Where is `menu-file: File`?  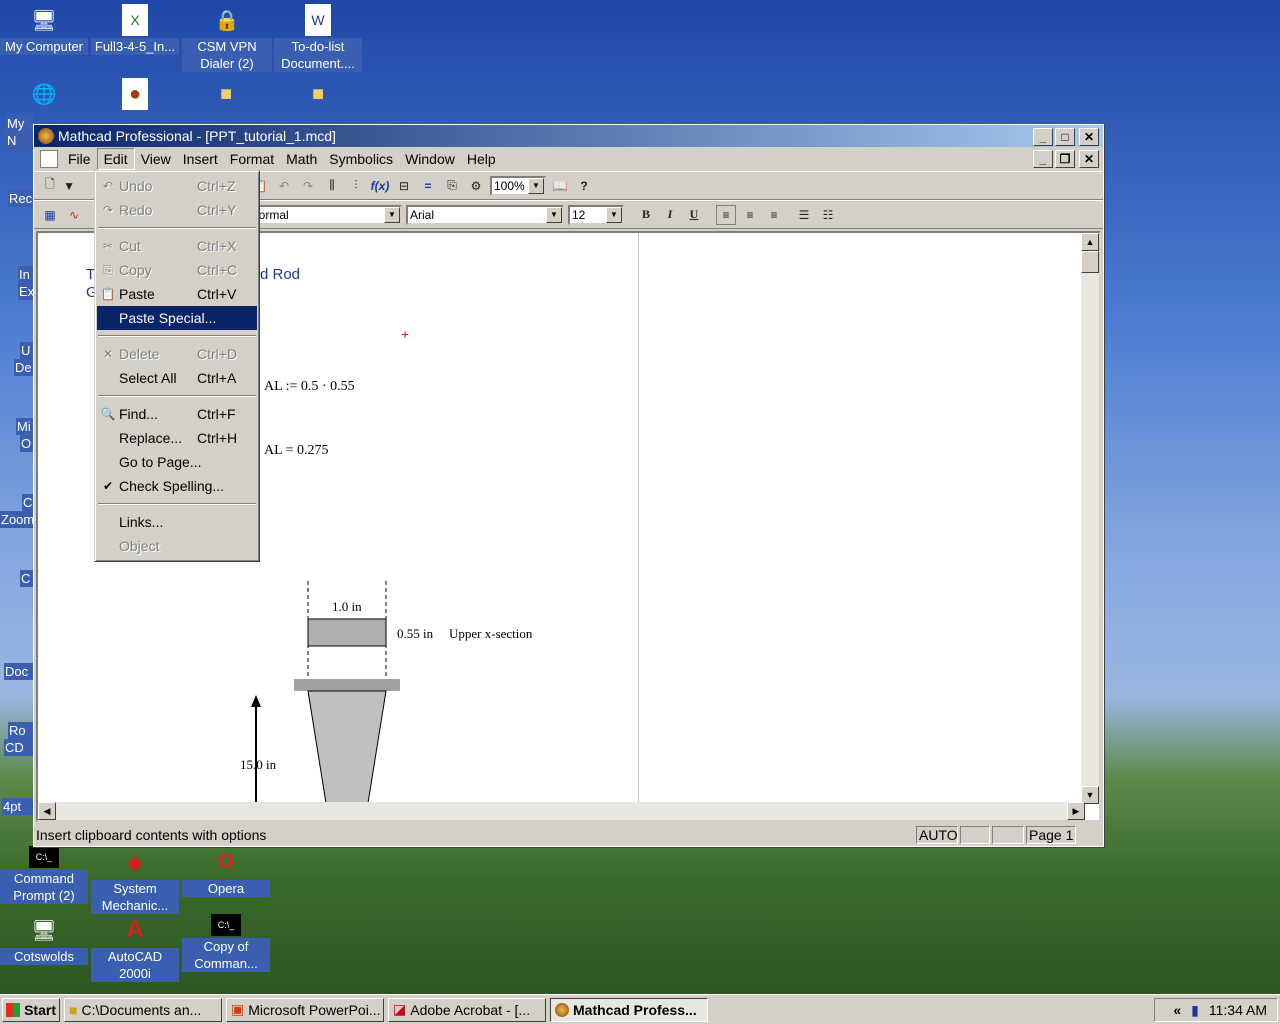 menu-file: File is located at coordinates (79, 159).